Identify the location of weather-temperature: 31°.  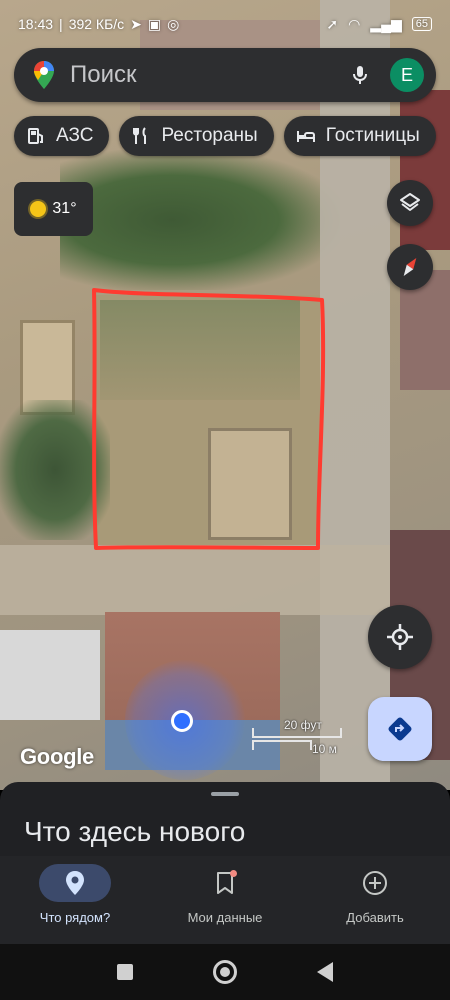
(64, 208).